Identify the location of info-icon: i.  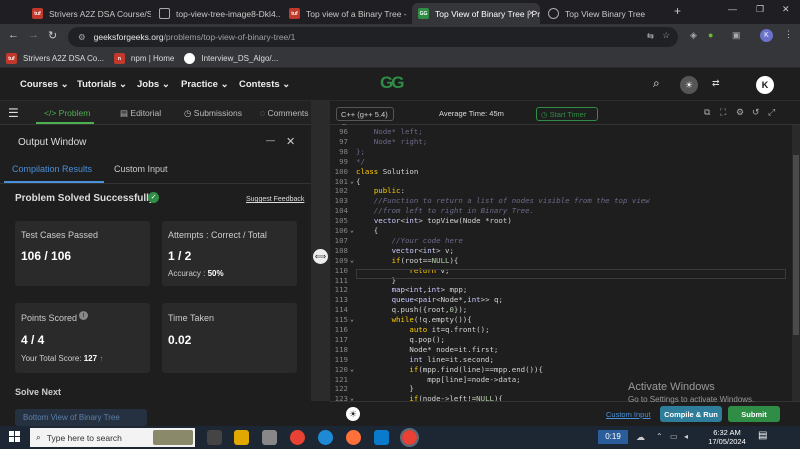
(83, 315).